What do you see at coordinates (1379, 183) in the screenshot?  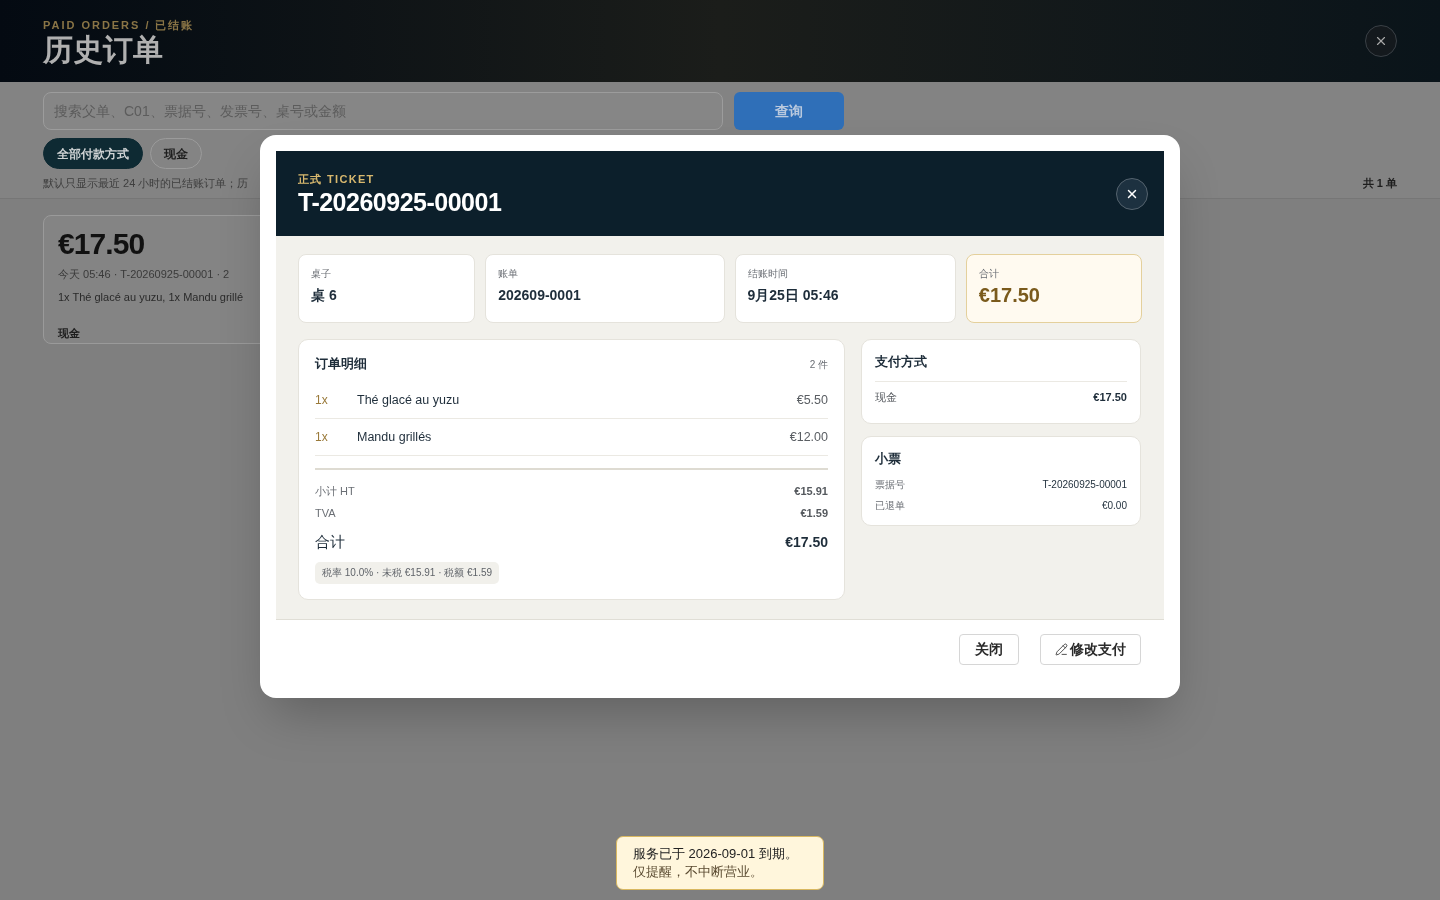 I see `order-count: 共 1 单` at bounding box center [1379, 183].